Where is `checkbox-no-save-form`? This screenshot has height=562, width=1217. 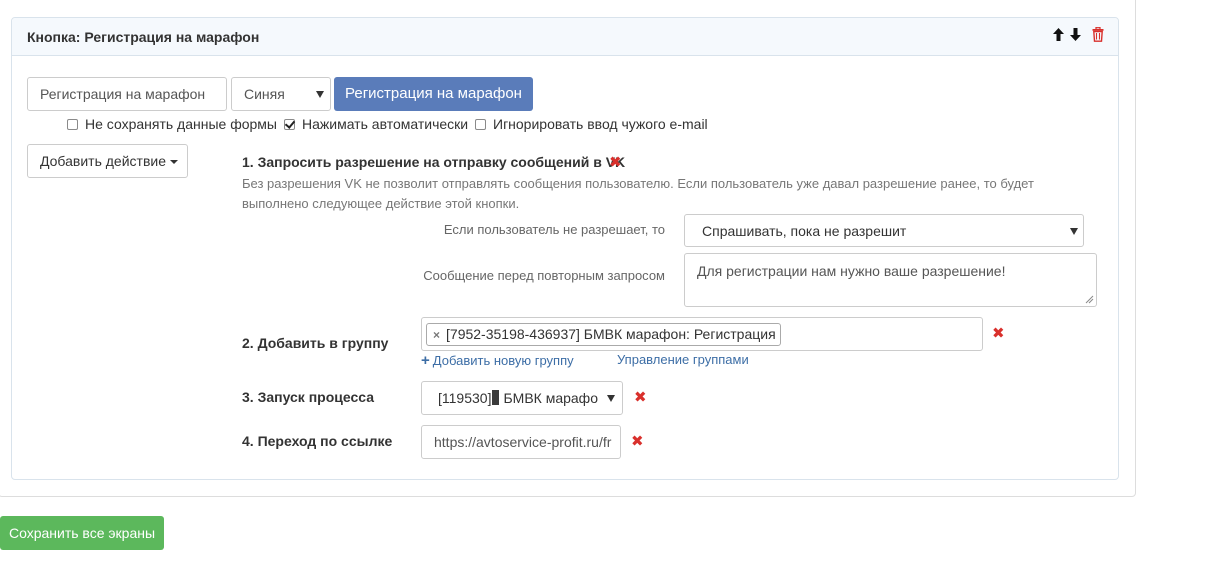 checkbox-no-save-form is located at coordinates (72, 124).